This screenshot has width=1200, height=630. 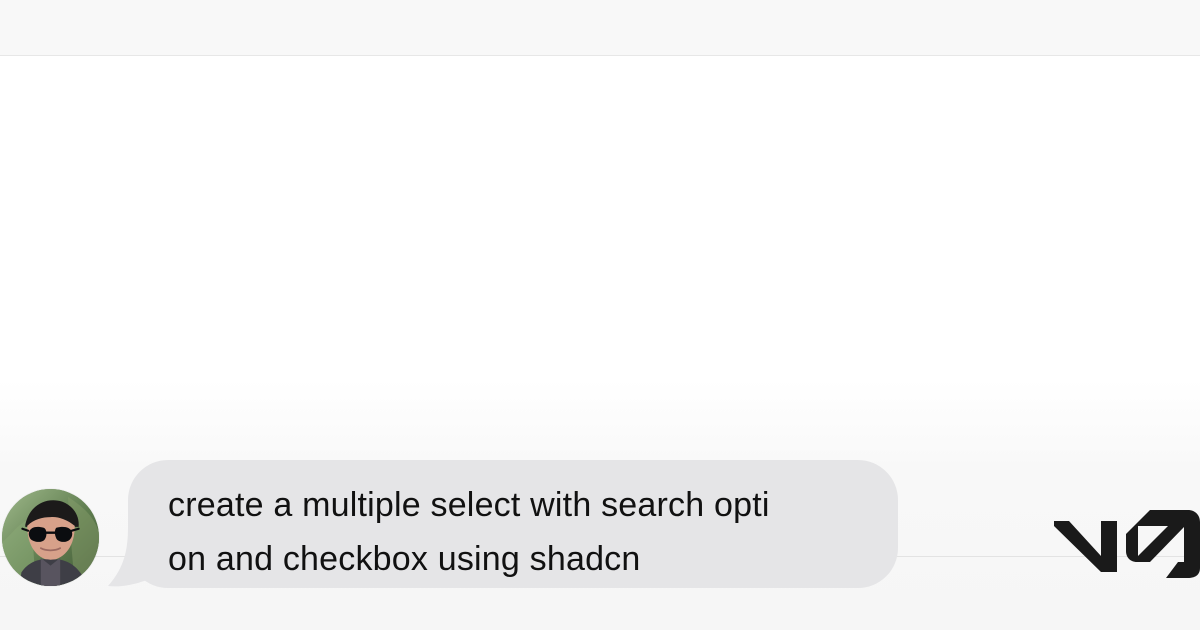 What do you see at coordinates (600, 28) in the screenshot?
I see `top-header-band` at bounding box center [600, 28].